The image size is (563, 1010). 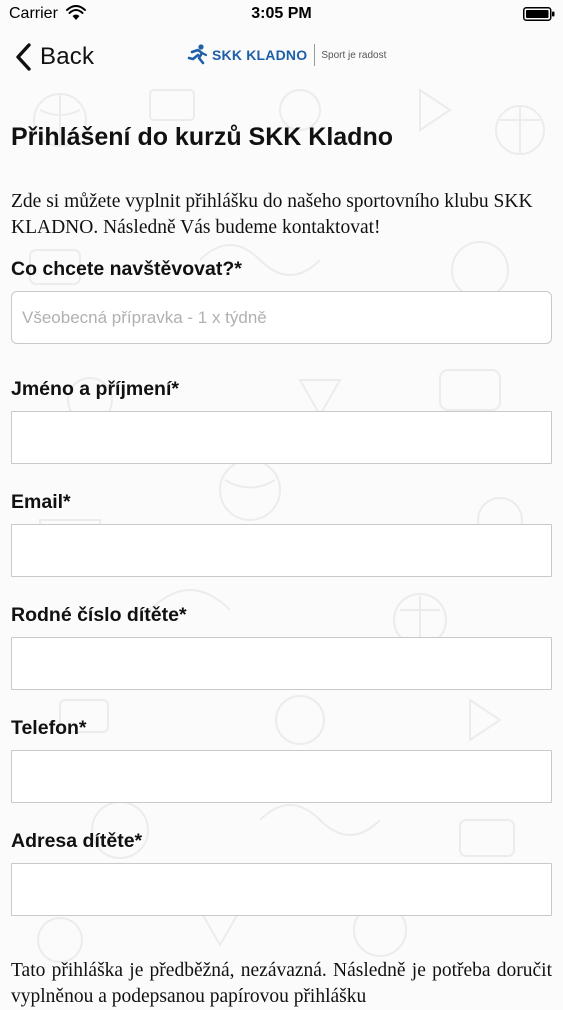 I want to click on navigation-bar: Back SKK KLADNO Sport je radost, so click(x=281, y=57).